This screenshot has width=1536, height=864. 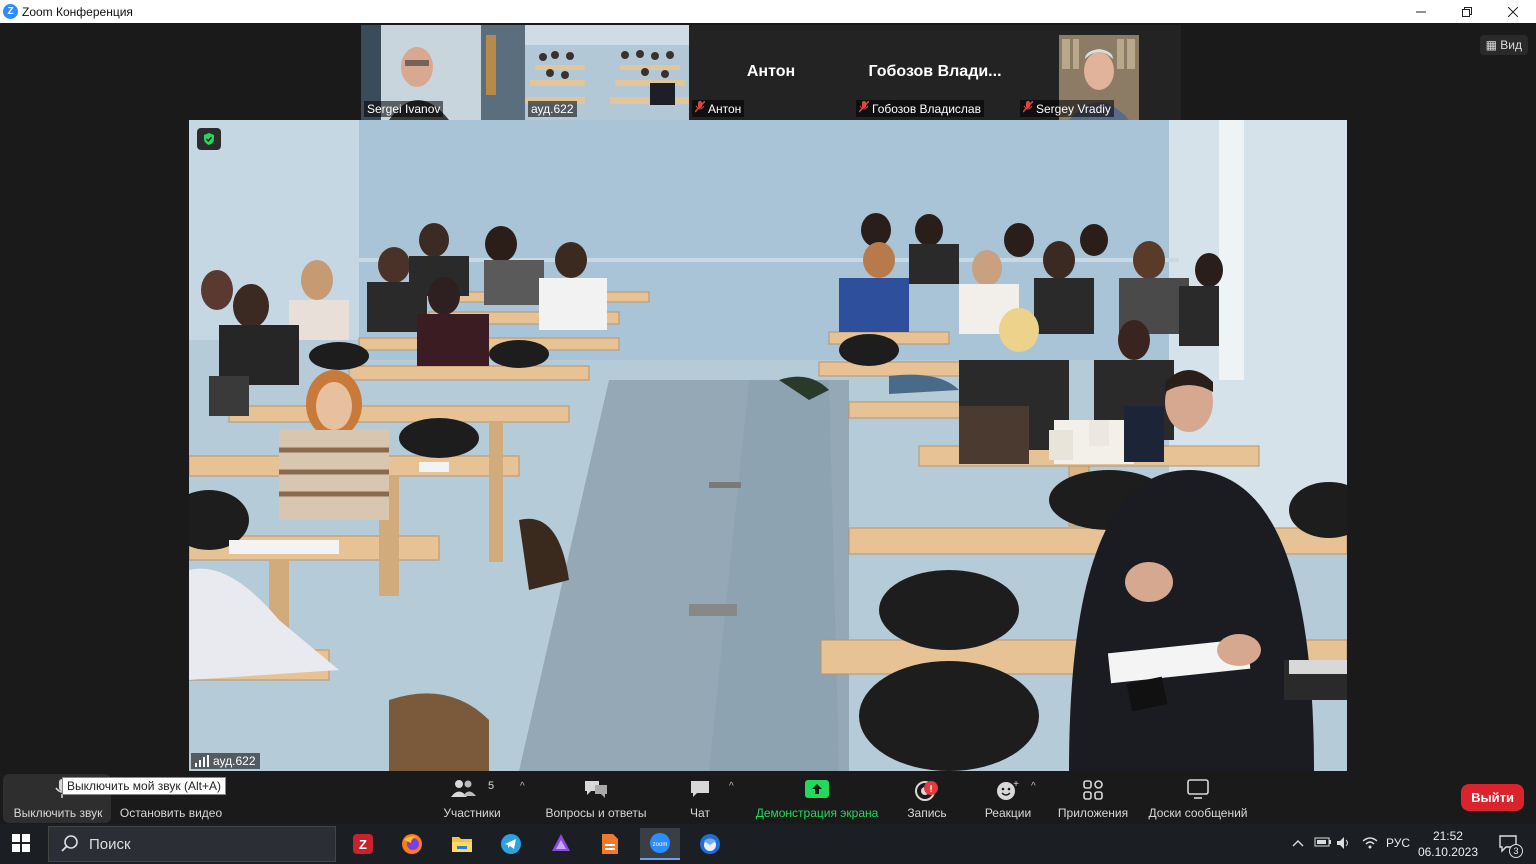 I want to click on stop-video-label: Остановить видео, so click(x=171, y=813).